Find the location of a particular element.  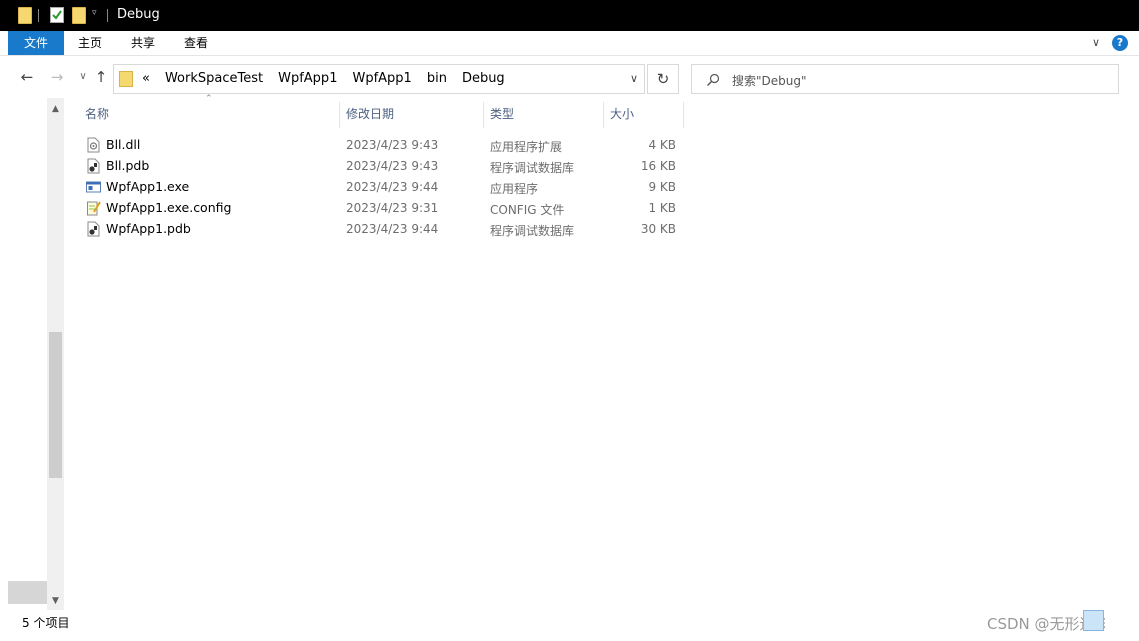

file-name: WpfApp1.pdb is located at coordinates (148, 228).